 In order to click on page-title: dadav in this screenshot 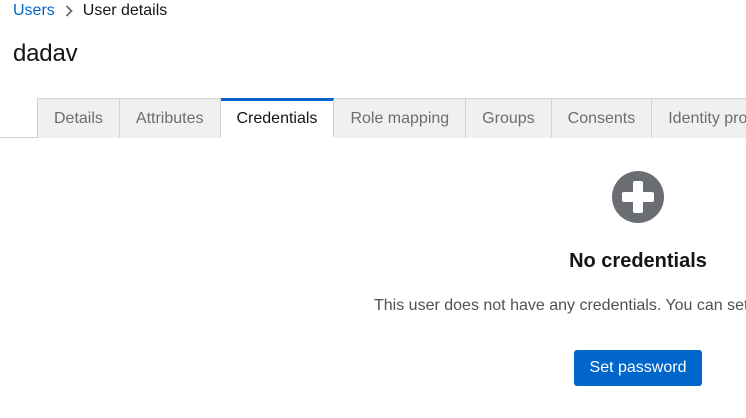, I will do `click(45, 53)`.